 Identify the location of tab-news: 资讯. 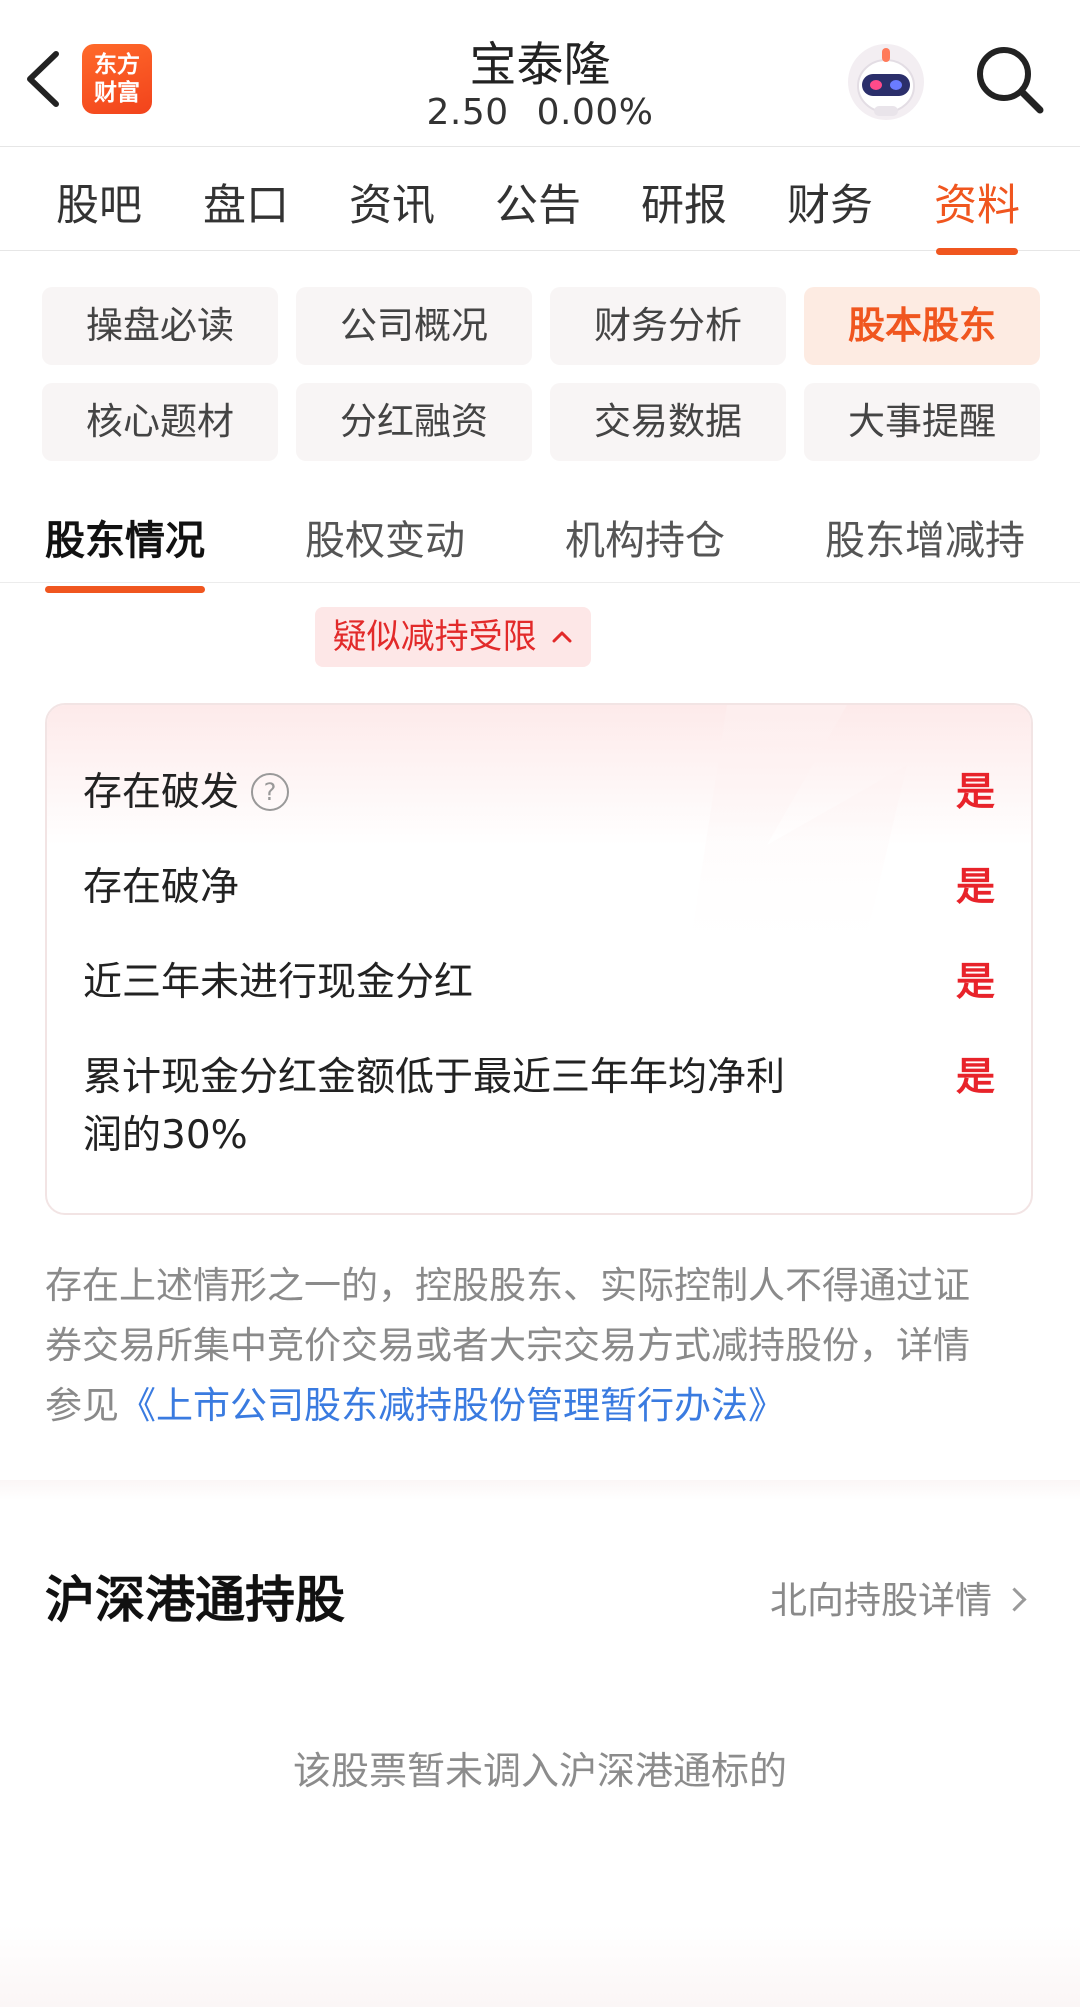
(392, 202).